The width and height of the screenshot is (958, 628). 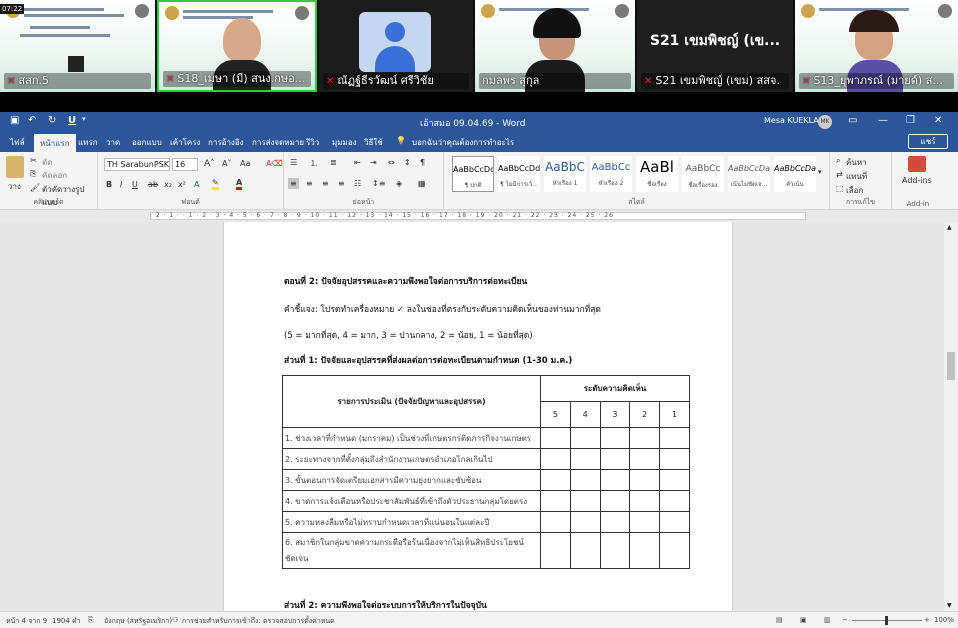 What do you see at coordinates (84, 119) in the screenshot?
I see `qat-dropdown-icon: ▾` at bounding box center [84, 119].